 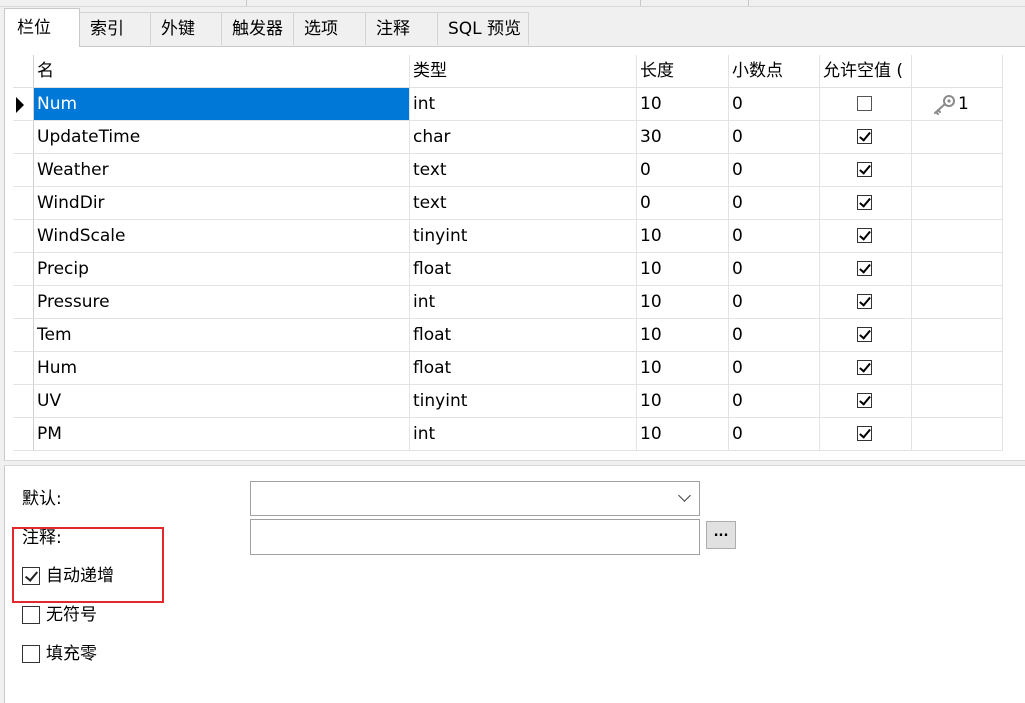 What do you see at coordinates (683, 71) in the screenshot?
I see `header-length: 长度` at bounding box center [683, 71].